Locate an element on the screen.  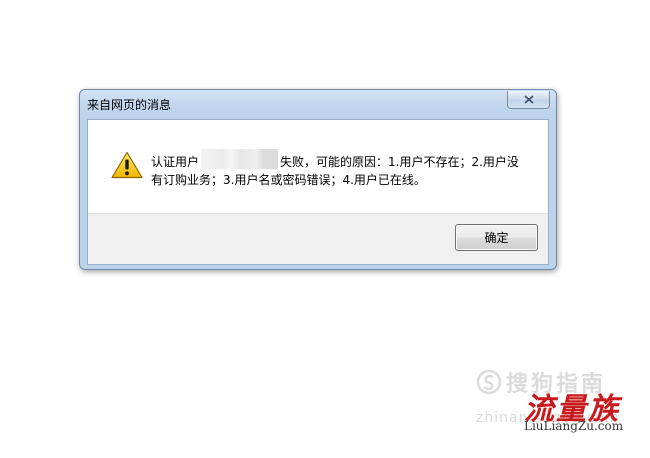
redacted-username is located at coordinates (240, 159).